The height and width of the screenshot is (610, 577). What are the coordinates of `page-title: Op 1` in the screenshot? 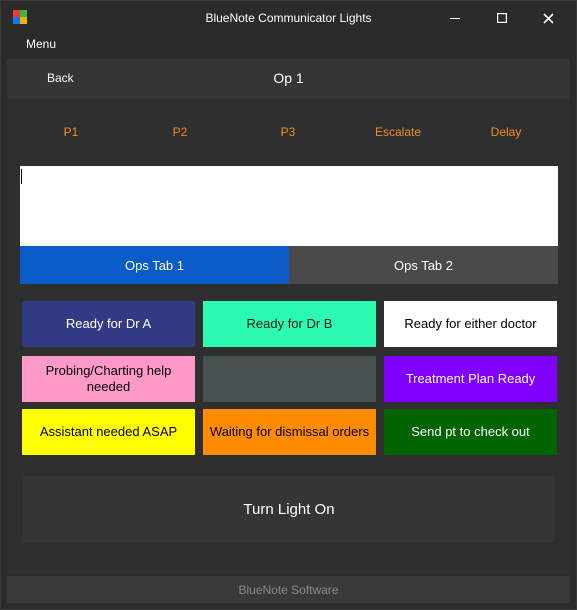 It's located at (288, 78).